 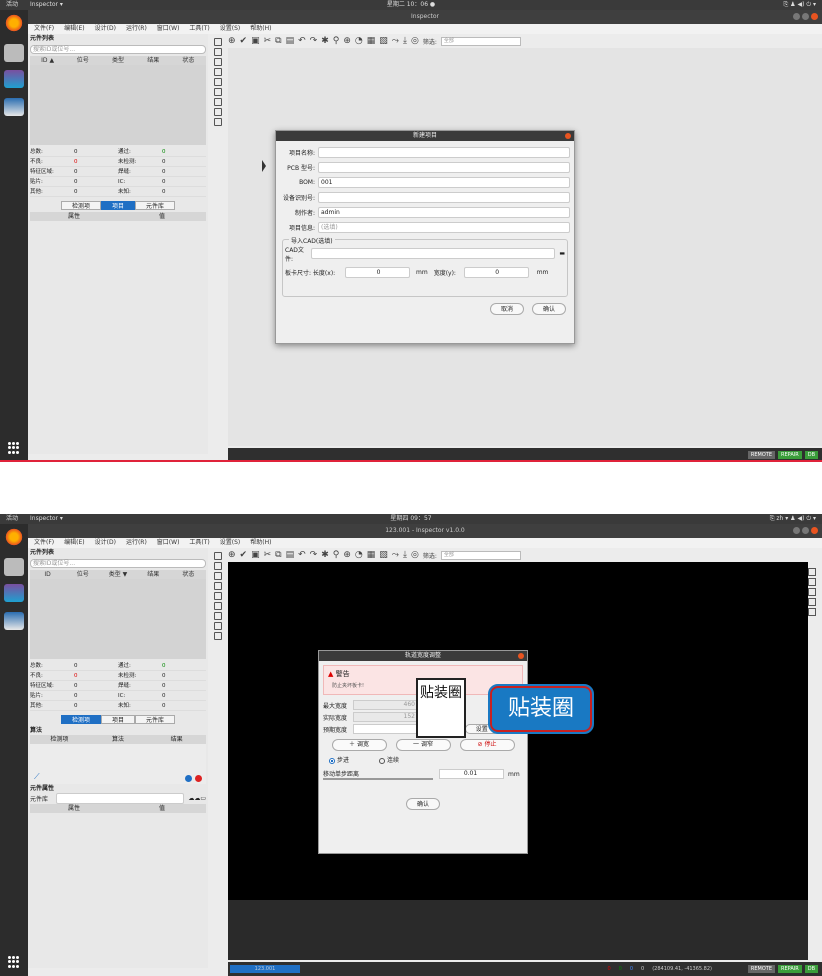 I want to click on layout-icon: ▧, so click(x=383, y=555).